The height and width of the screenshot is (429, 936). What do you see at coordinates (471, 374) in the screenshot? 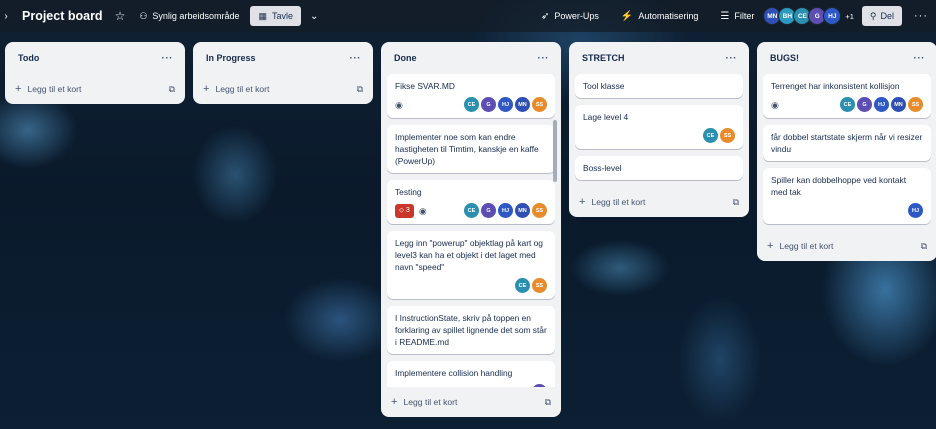
I see `card: Implementere collision handling G` at bounding box center [471, 374].